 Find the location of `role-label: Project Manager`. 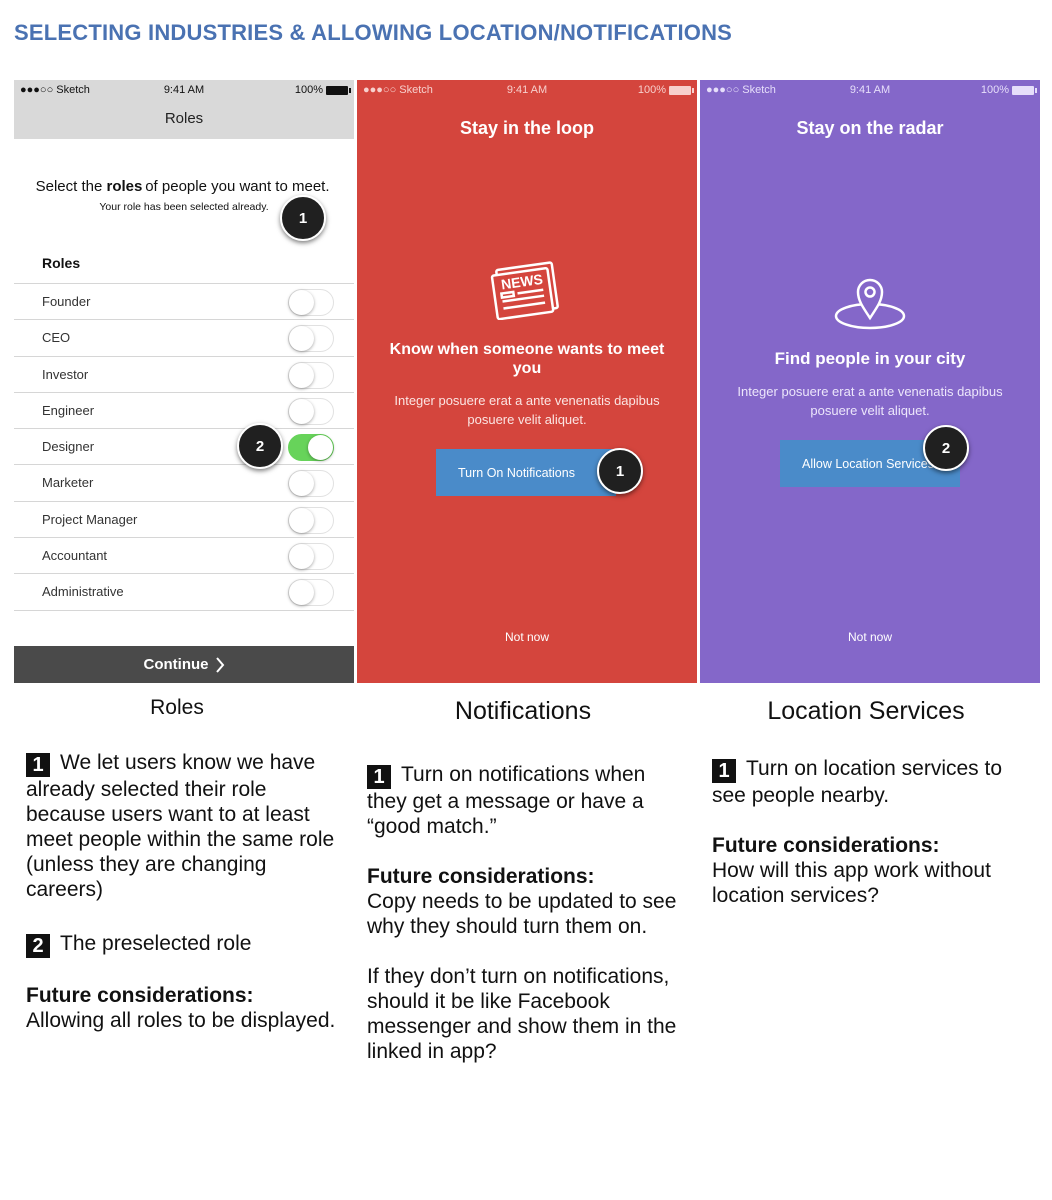

role-label: Project Manager is located at coordinates (90, 519).